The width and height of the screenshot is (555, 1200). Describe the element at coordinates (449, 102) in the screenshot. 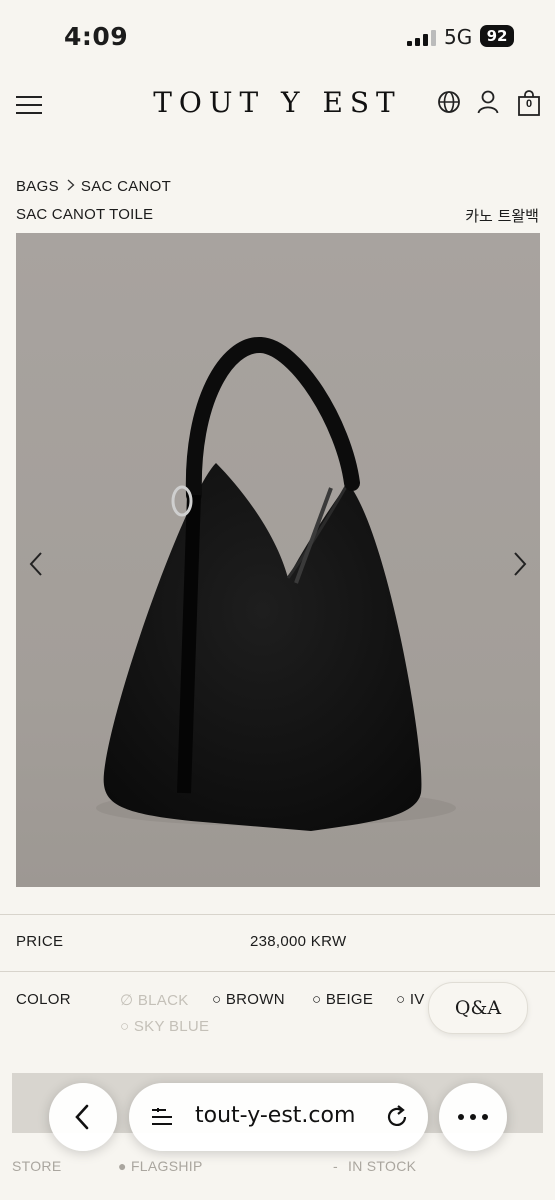

I see `globe-icon` at that location.